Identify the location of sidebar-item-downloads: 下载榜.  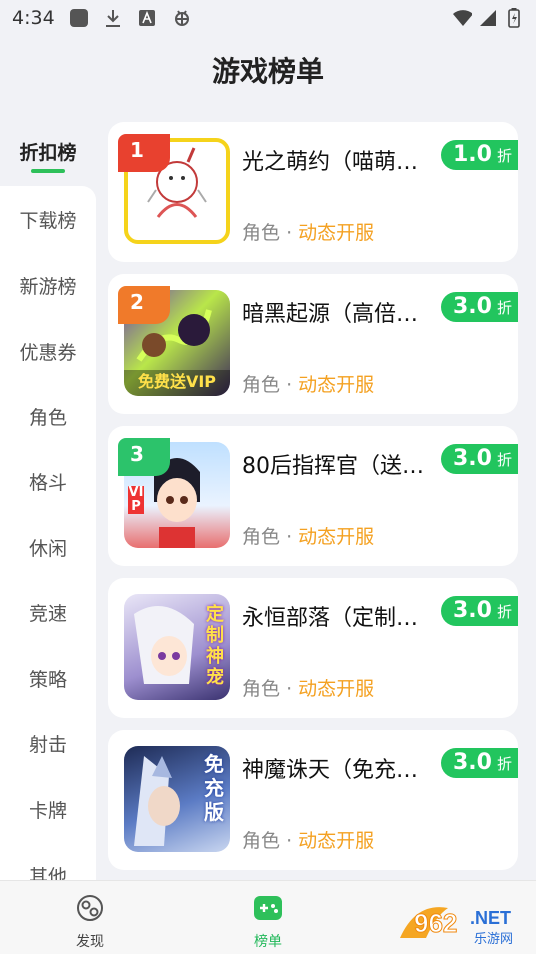
(48, 219).